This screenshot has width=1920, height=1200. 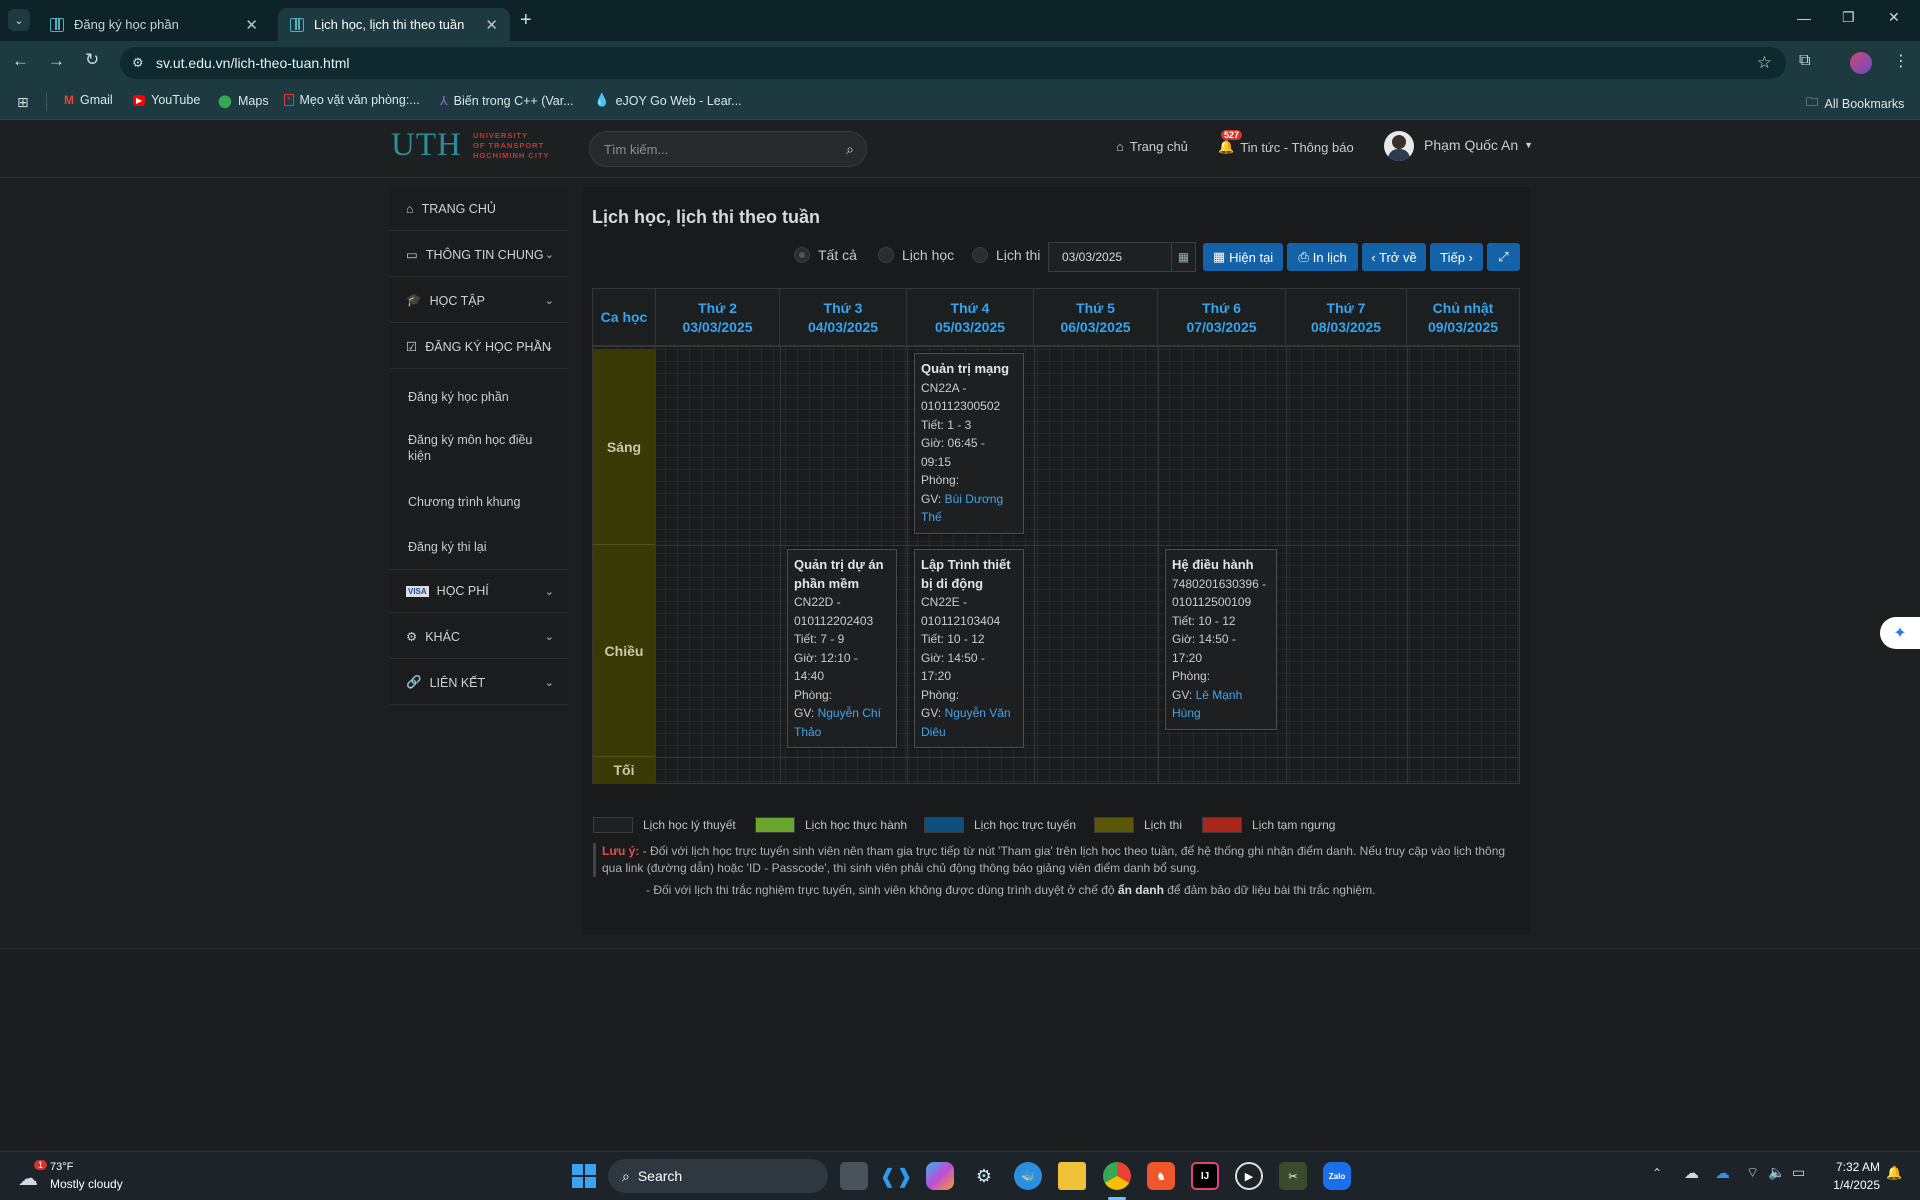 What do you see at coordinates (526, 20) in the screenshot?
I see `new-tab-button: +` at bounding box center [526, 20].